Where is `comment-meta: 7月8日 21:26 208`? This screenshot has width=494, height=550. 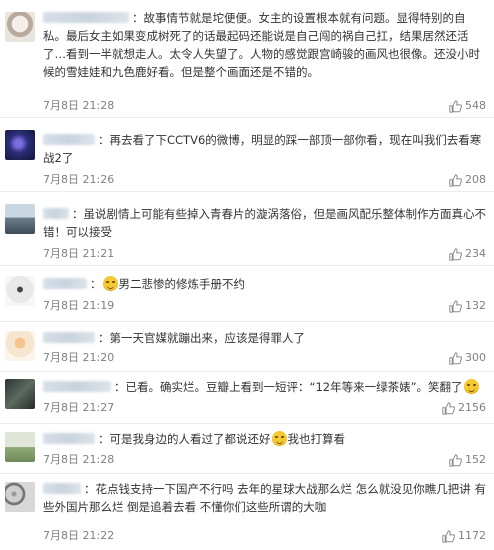 comment-meta: 7月8日 21:26 208 is located at coordinates (264, 180).